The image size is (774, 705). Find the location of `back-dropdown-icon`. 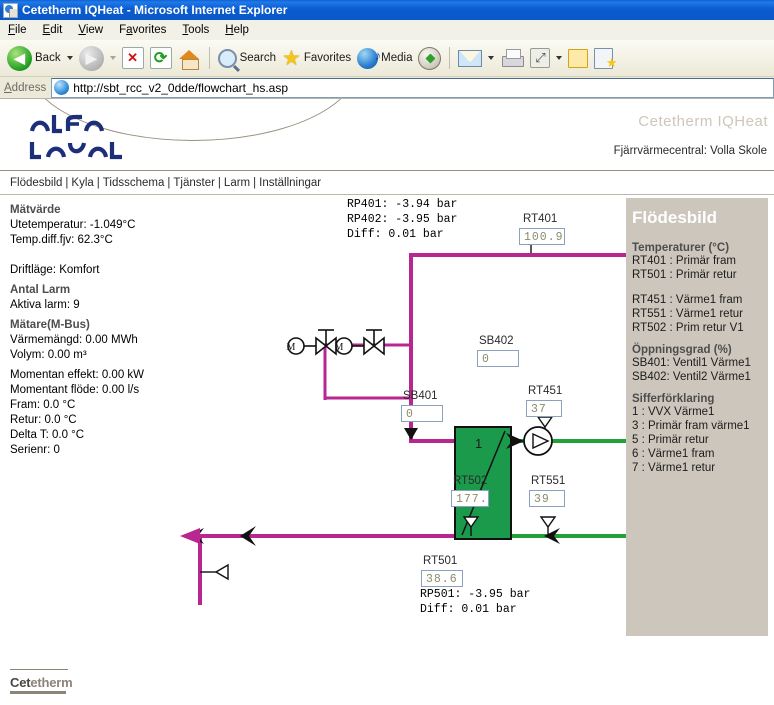

back-dropdown-icon is located at coordinates (69, 58).